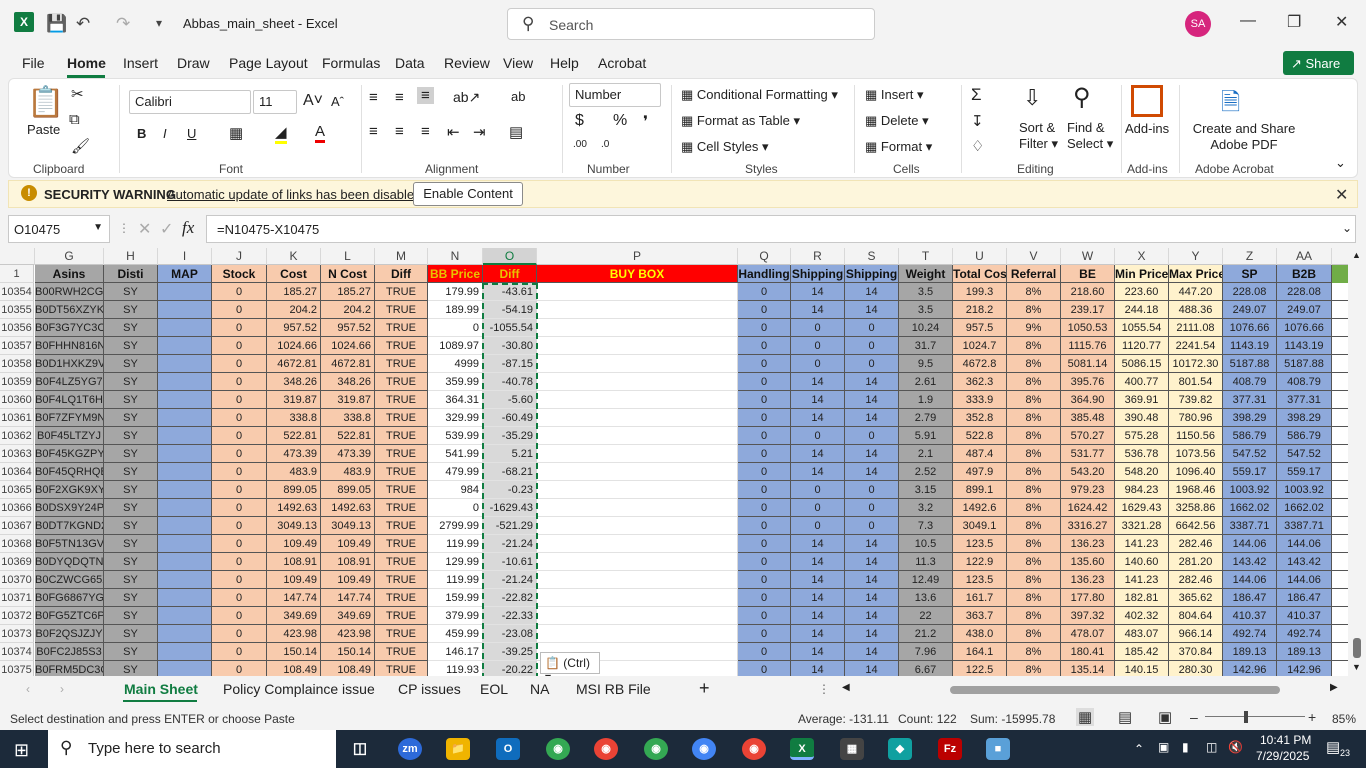 Image resolution: width=1366 pixels, height=768 pixels. I want to click on align-center-icon: ≡, so click(399, 131).